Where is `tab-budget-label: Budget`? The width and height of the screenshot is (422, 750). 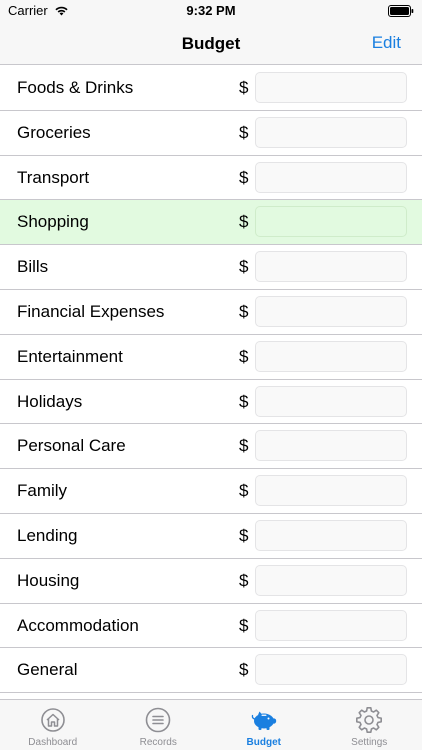 tab-budget-label: Budget is located at coordinates (263, 742).